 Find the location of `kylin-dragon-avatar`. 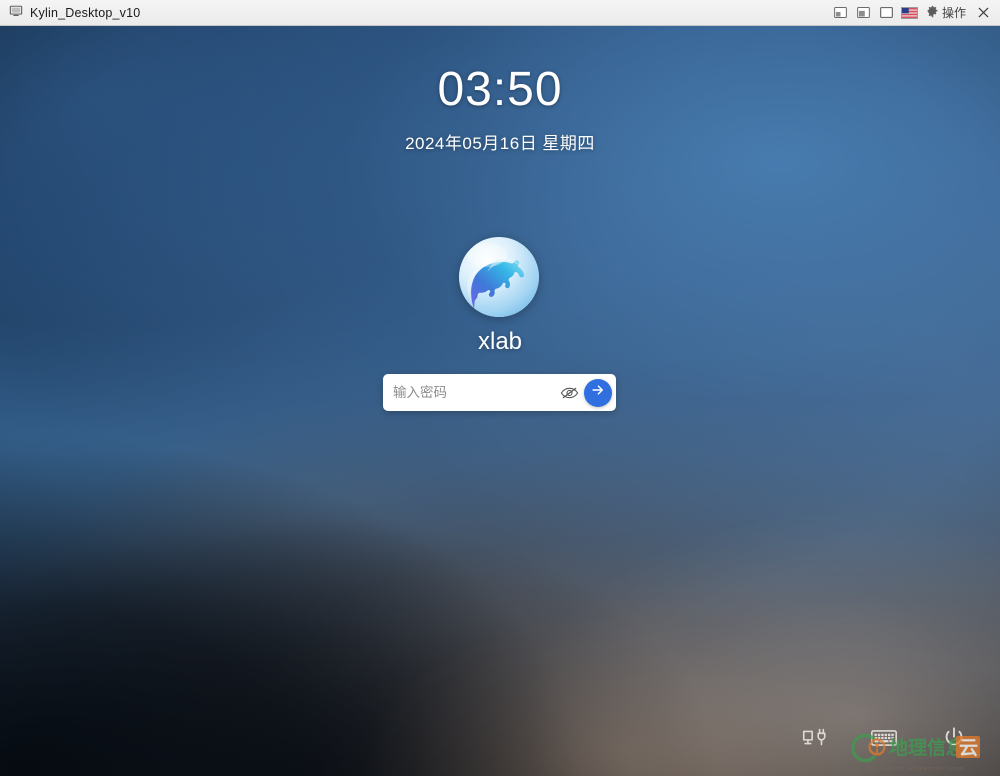

kylin-dragon-avatar is located at coordinates (499, 277).